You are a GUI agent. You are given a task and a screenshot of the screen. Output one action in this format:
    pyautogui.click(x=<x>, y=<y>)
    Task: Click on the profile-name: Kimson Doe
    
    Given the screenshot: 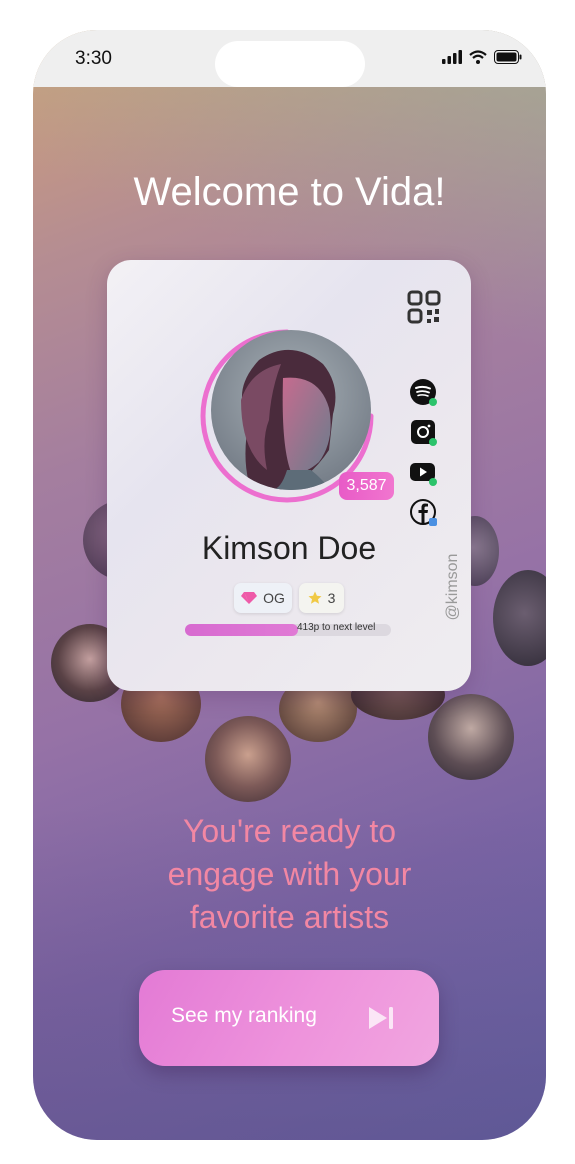 What is the action you would take?
    pyautogui.click(x=289, y=548)
    